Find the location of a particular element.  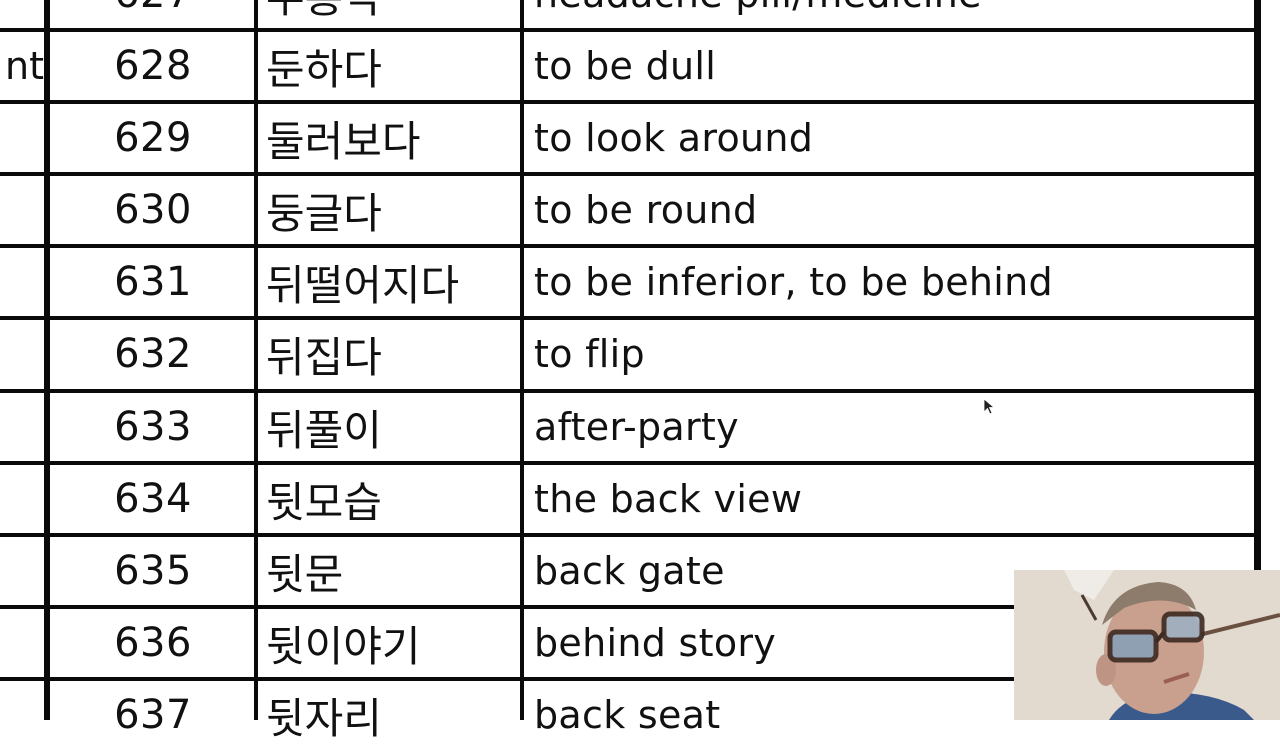

table-row: nt 628 둔하다 to be dull is located at coordinates (628, 66).